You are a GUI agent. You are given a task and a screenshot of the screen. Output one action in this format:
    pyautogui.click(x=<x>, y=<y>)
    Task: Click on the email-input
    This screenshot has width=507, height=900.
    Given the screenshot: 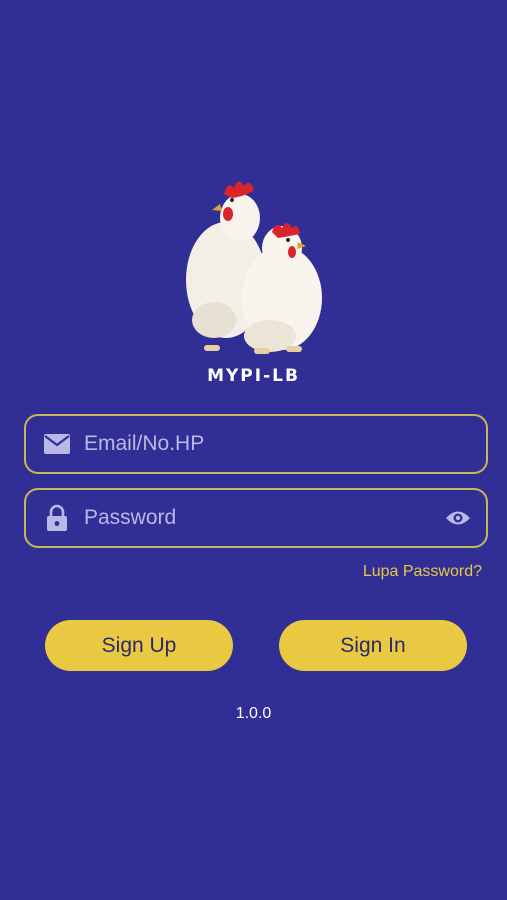 What is the action you would take?
    pyautogui.click(x=285, y=444)
    